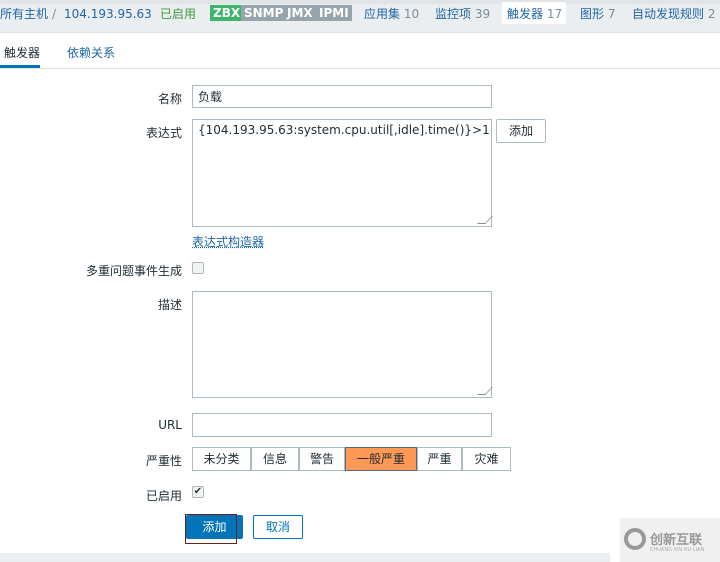 This screenshot has height=562, width=720. Describe the element at coordinates (163, 133) in the screenshot. I see `expression-label: 表达式` at that location.